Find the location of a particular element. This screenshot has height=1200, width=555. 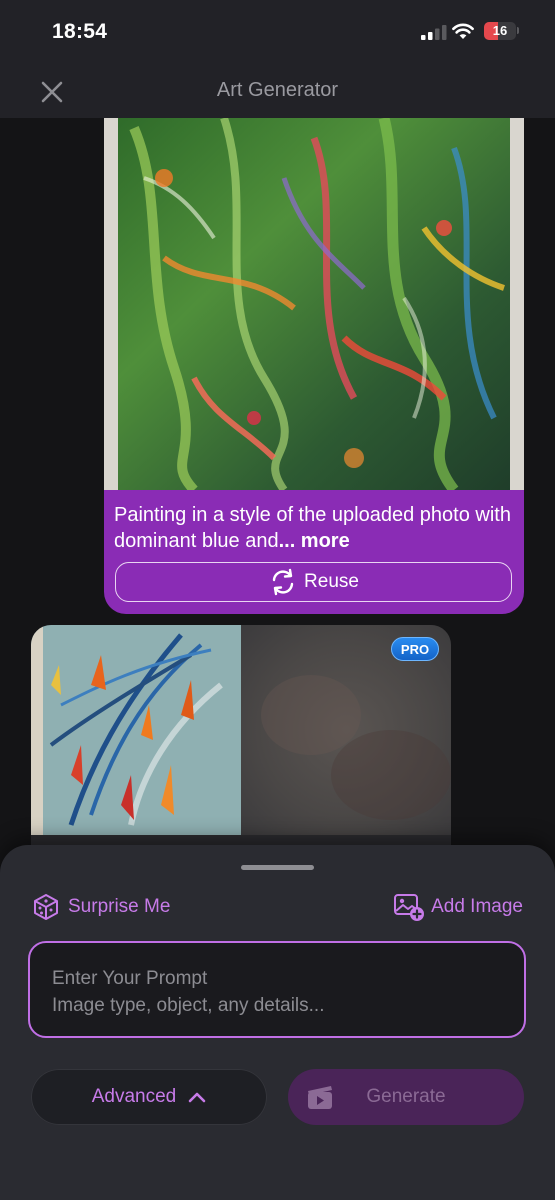

pro-badge: PRO is located at coordinates (415, 649).